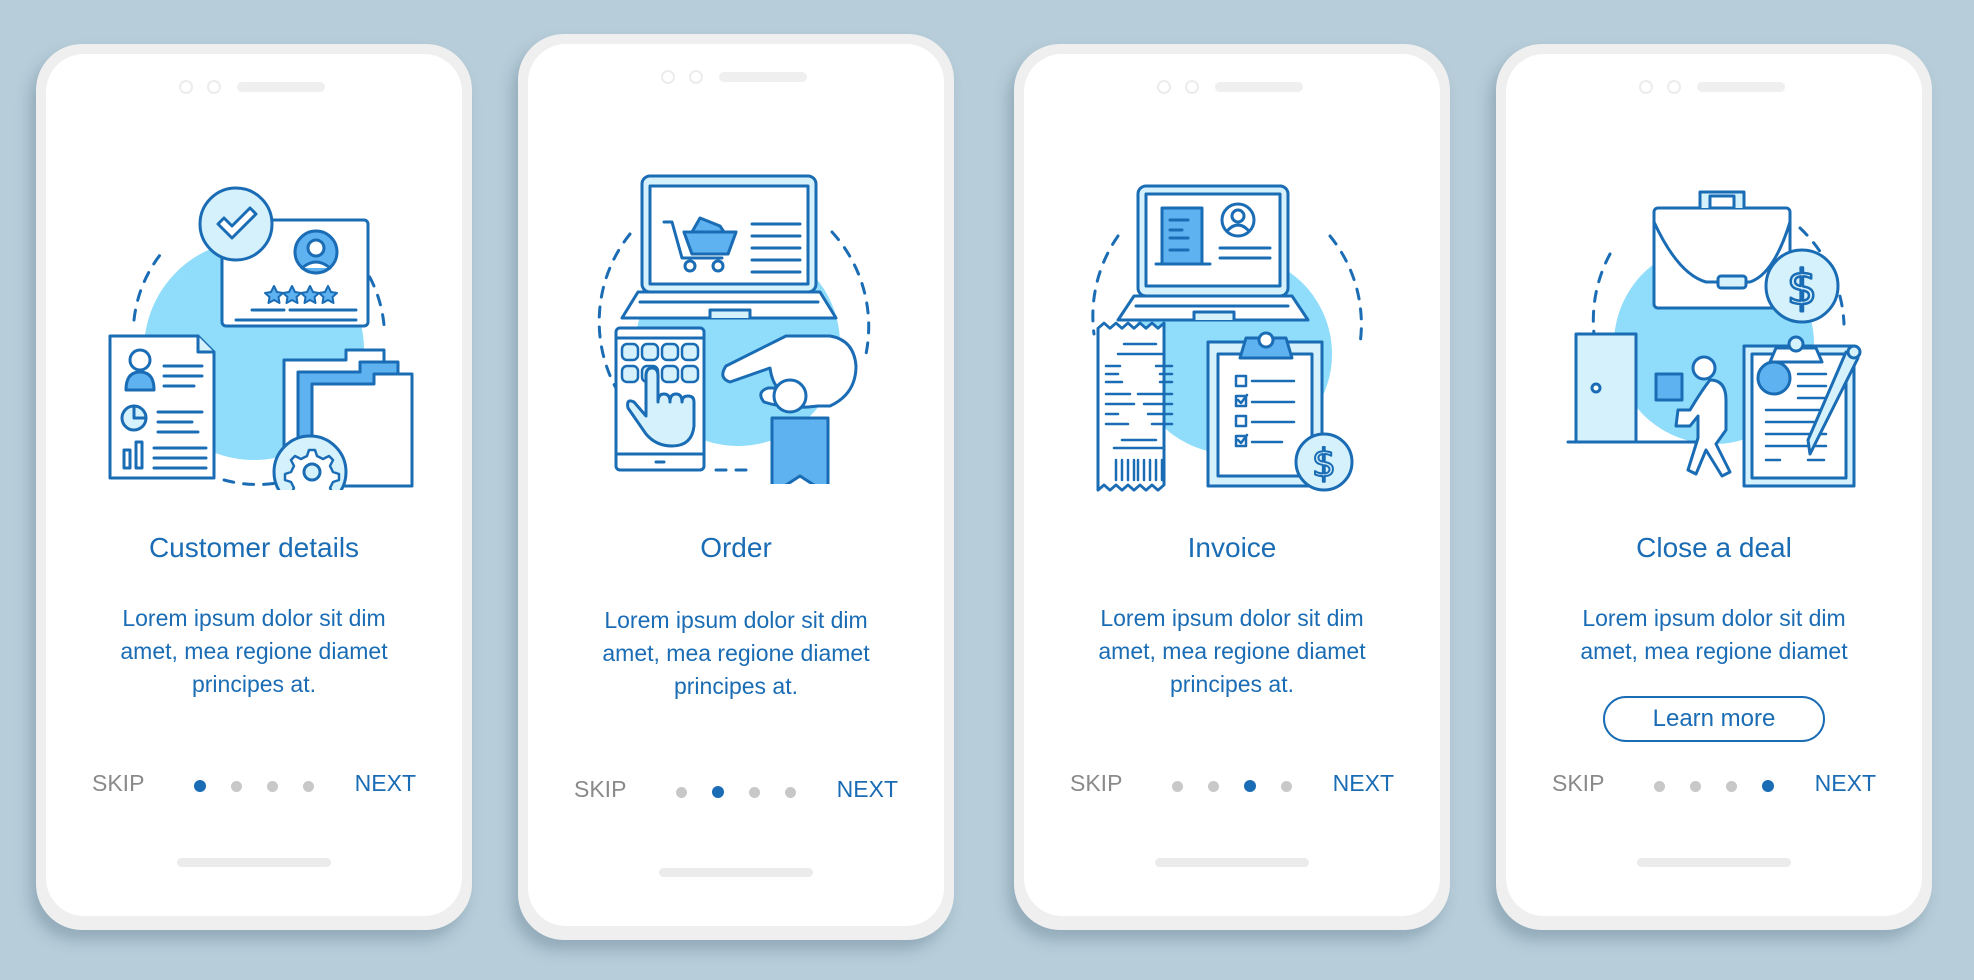  What do you see at coordinates (1131, 406) in the screenshot?
I see `receipt-icon` at bounding box center [1131, 406].